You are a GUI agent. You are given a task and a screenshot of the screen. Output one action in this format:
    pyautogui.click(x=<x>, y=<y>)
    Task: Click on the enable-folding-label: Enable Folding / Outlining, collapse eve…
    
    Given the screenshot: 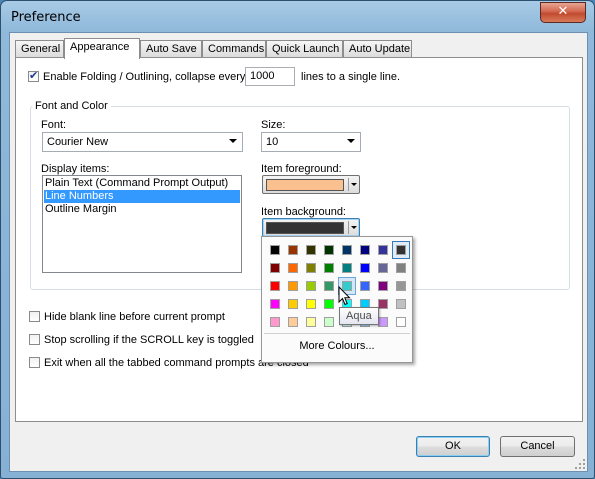 What is the action you would take?
    pyautogui.click(x=144, y=77)
    